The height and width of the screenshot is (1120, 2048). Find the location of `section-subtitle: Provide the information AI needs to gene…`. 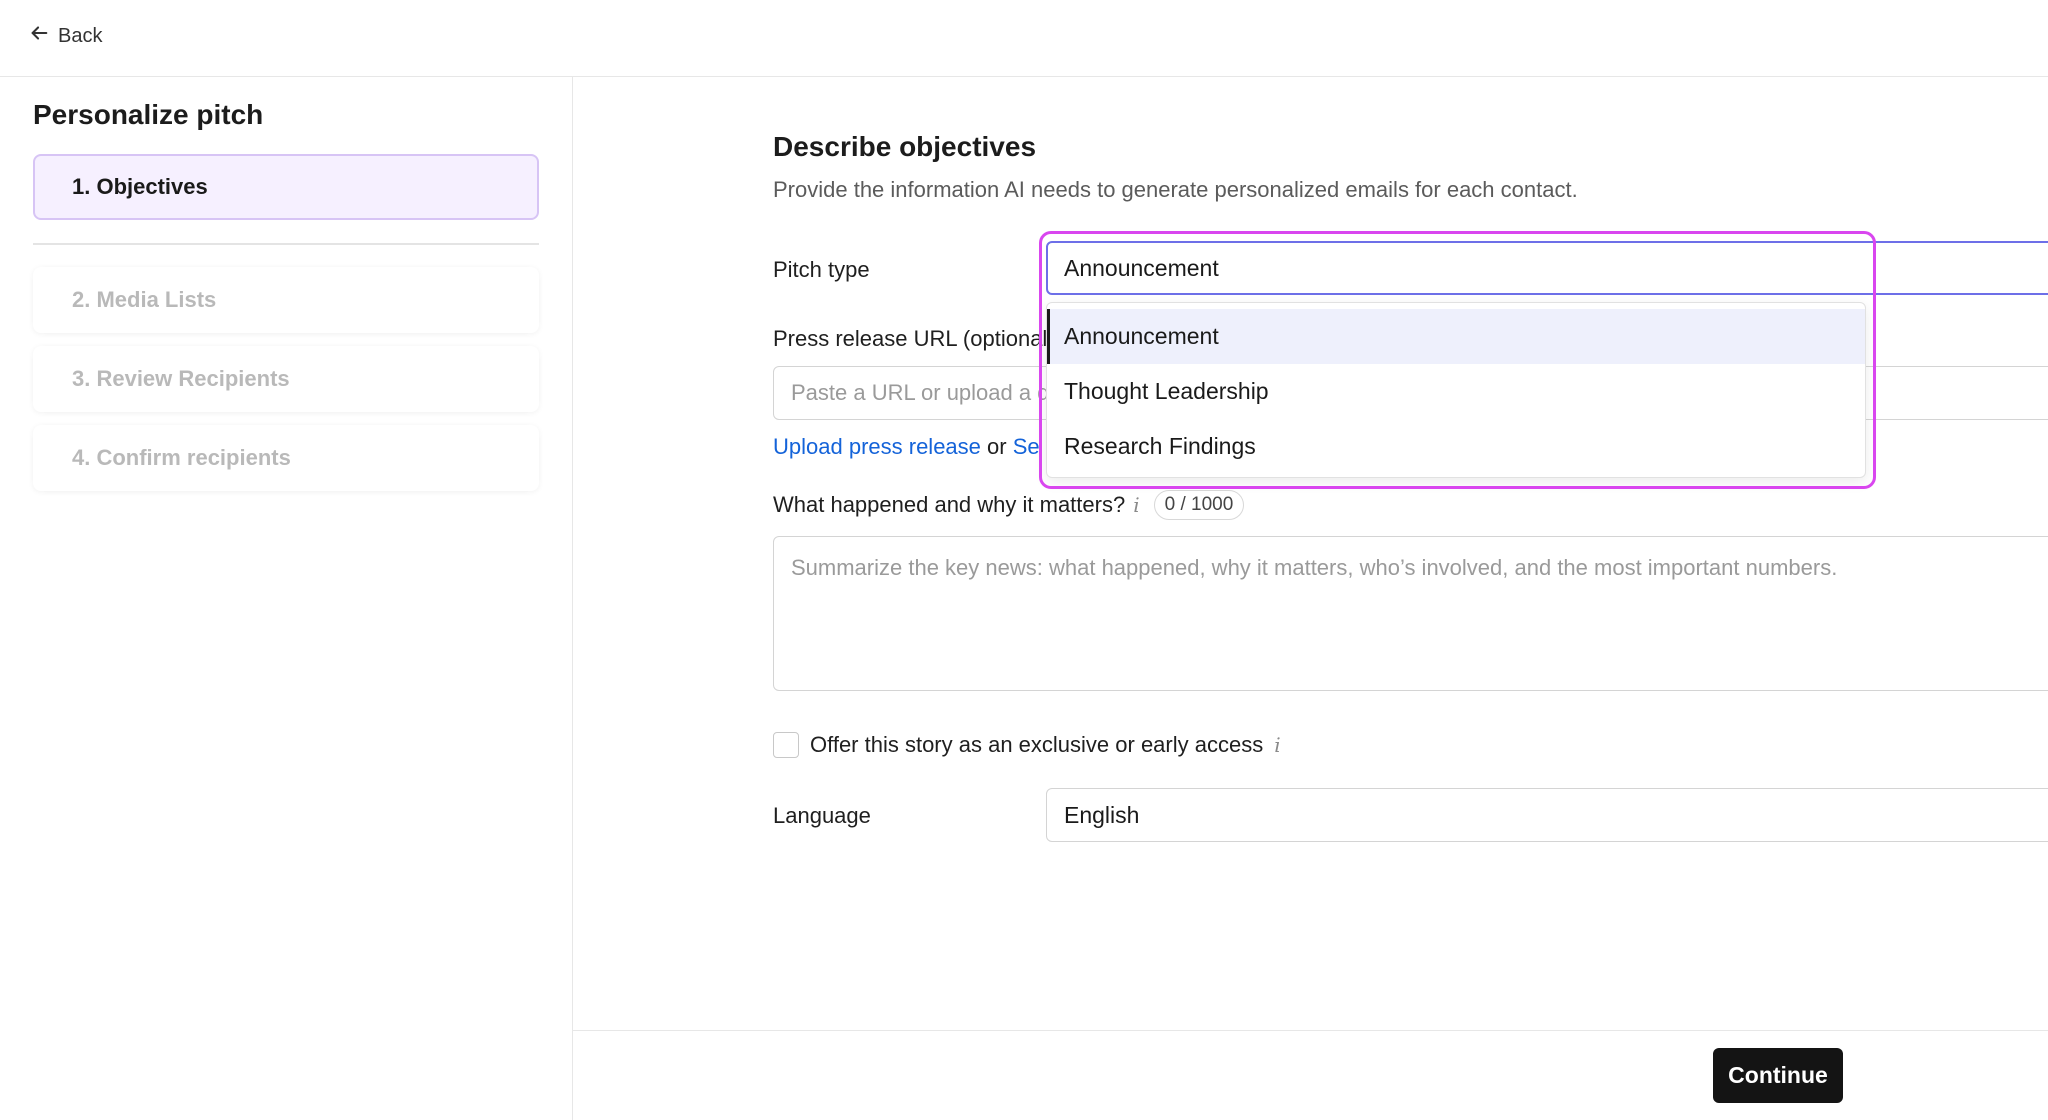

section-subtitle: Provide the information AI needs to gene… is located at coordinates (1175, 189).